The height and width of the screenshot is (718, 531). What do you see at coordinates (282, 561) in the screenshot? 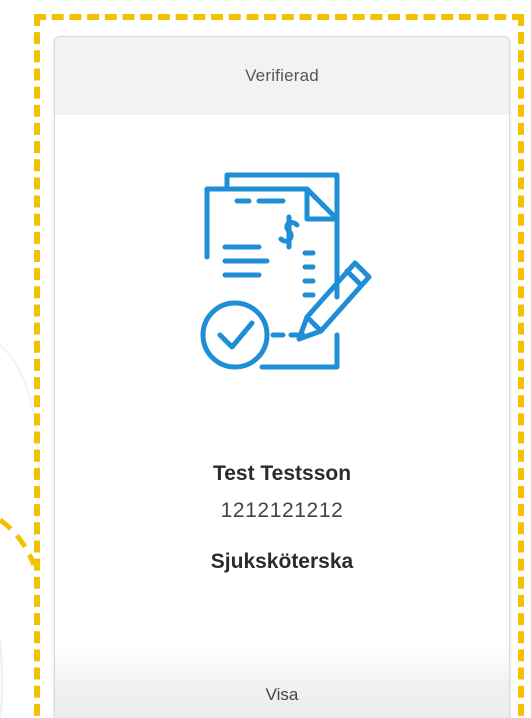
I see `holder-role: Sjuksköterska` at bounding box center [282, 561].